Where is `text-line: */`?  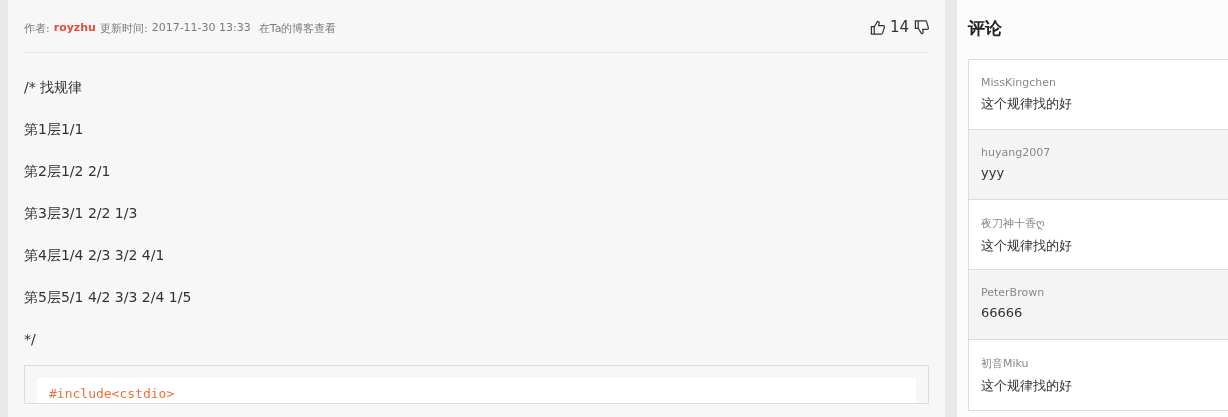 text-line: */ is located at coordinates (30, 339).